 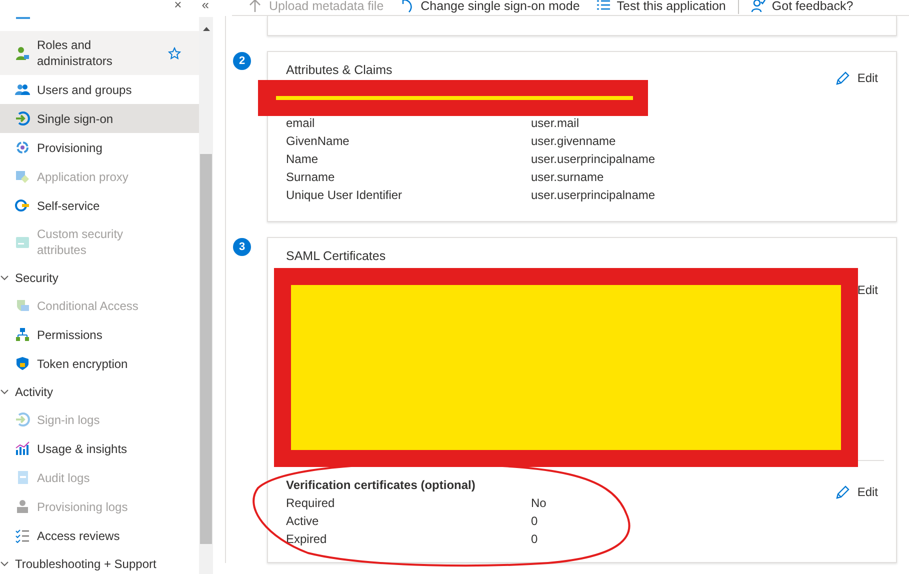 I want to click on people-icon, so click(x=22, y=89).